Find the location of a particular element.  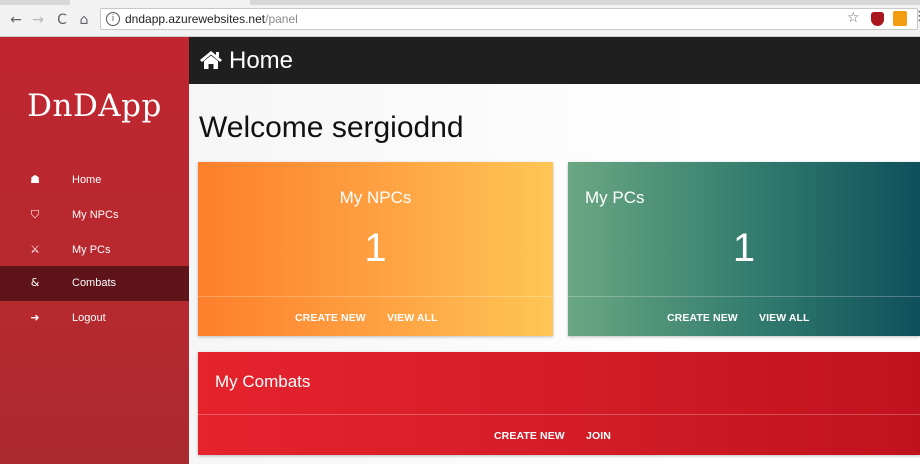

create-combat-button: CREATE NEW is located at coordinates (529, 436).